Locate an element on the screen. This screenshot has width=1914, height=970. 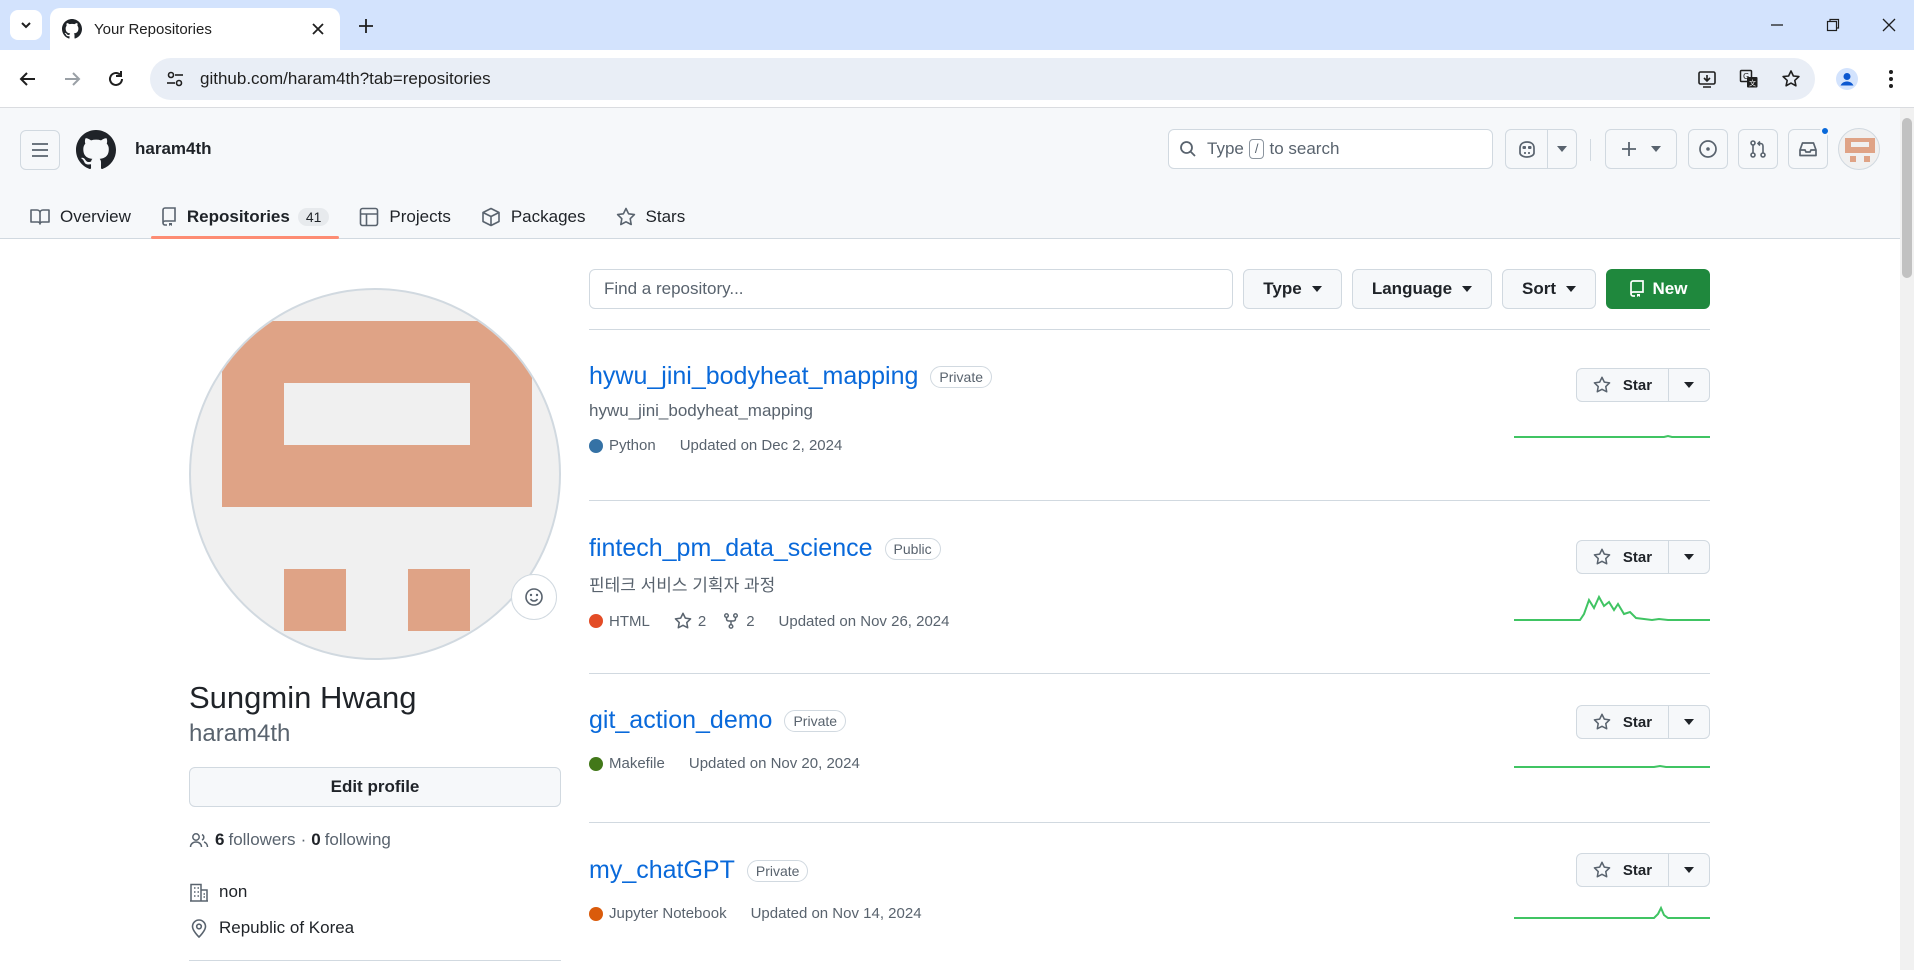
repo-stargazers-link: 2 is located at coordinates (690, 621).